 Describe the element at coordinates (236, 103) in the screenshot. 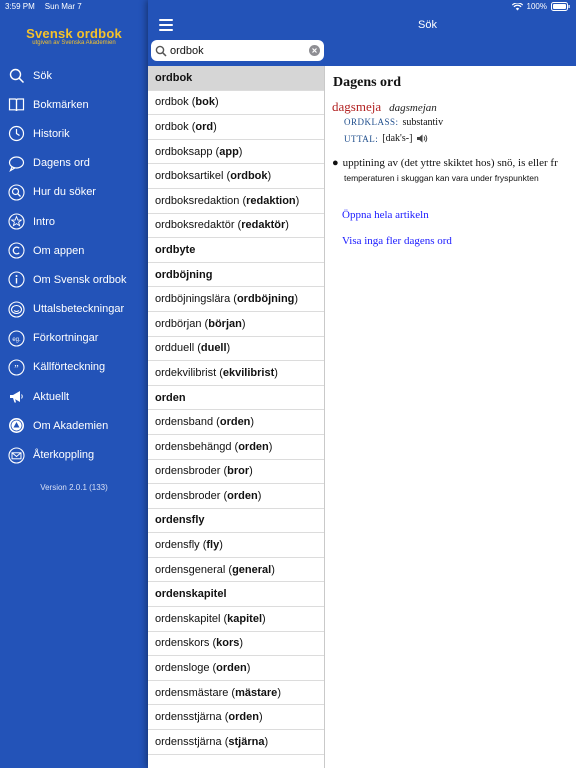

I see `result-row: ordbok (bok)` at that location.